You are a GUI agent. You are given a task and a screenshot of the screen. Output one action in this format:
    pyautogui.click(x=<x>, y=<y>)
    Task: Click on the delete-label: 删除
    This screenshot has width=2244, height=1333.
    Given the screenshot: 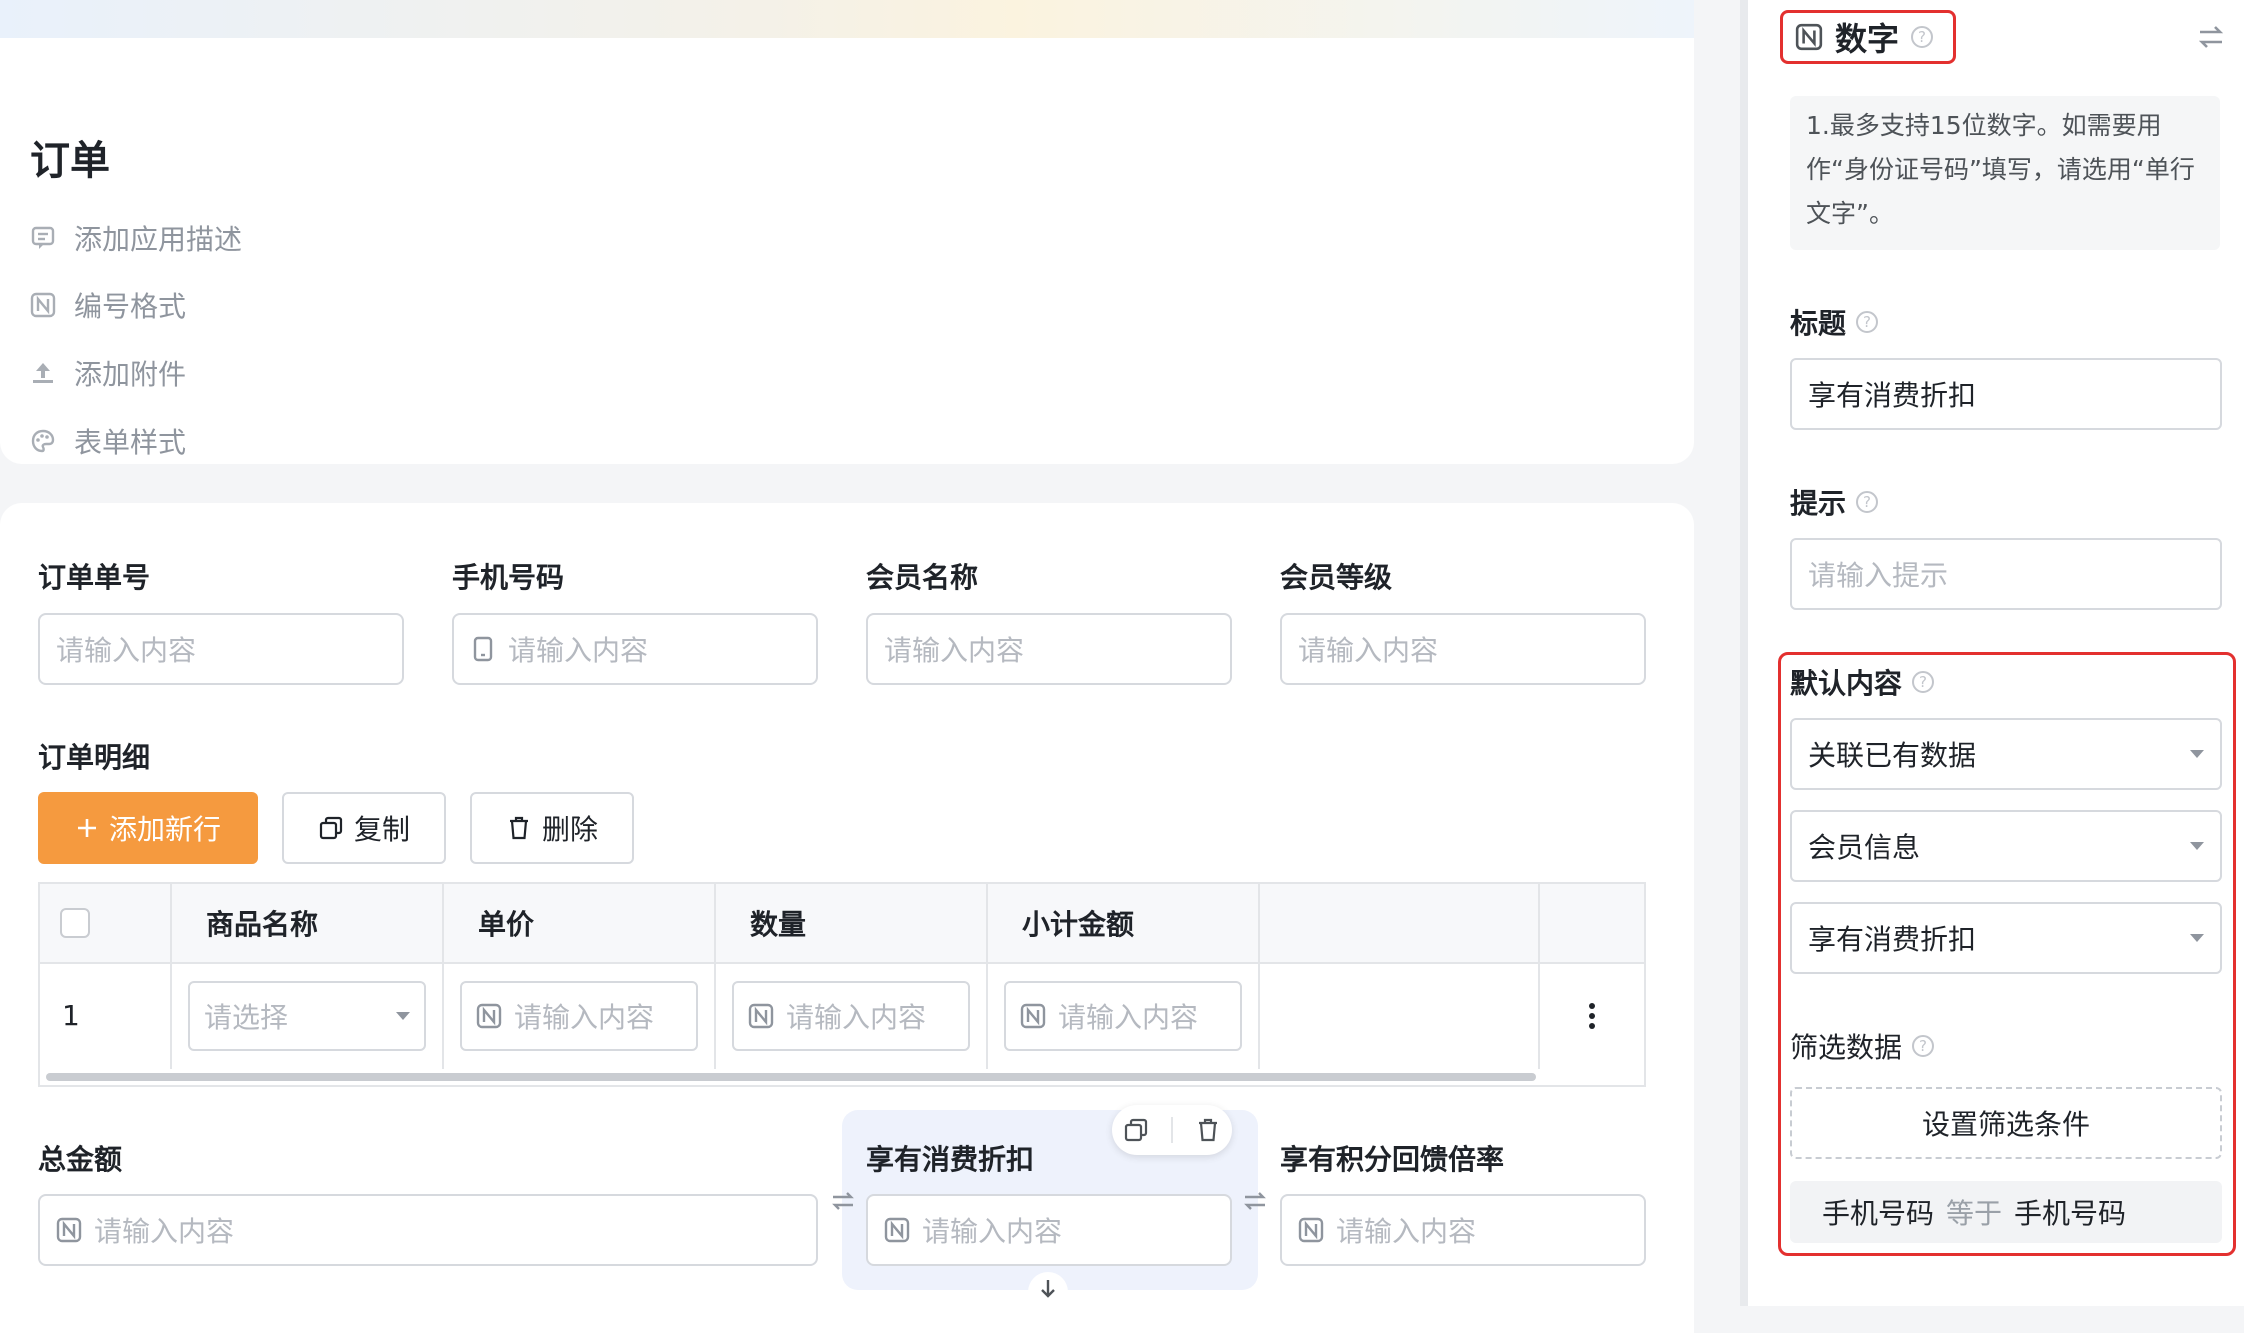 What is the action you would take?
    pyautogui.click(x=569, y=829)
    